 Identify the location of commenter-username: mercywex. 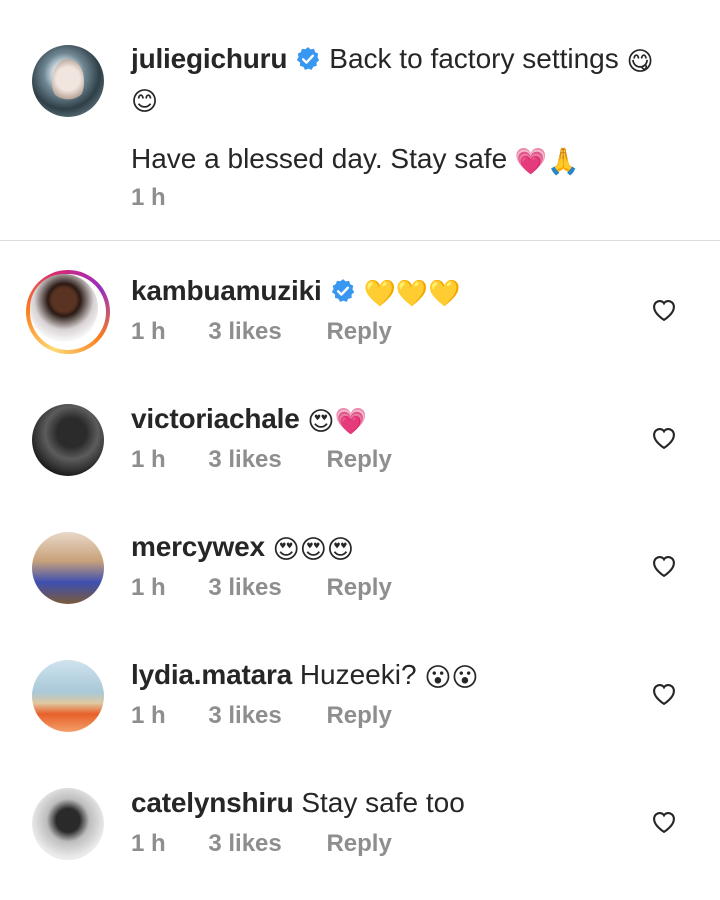
(198, 546).